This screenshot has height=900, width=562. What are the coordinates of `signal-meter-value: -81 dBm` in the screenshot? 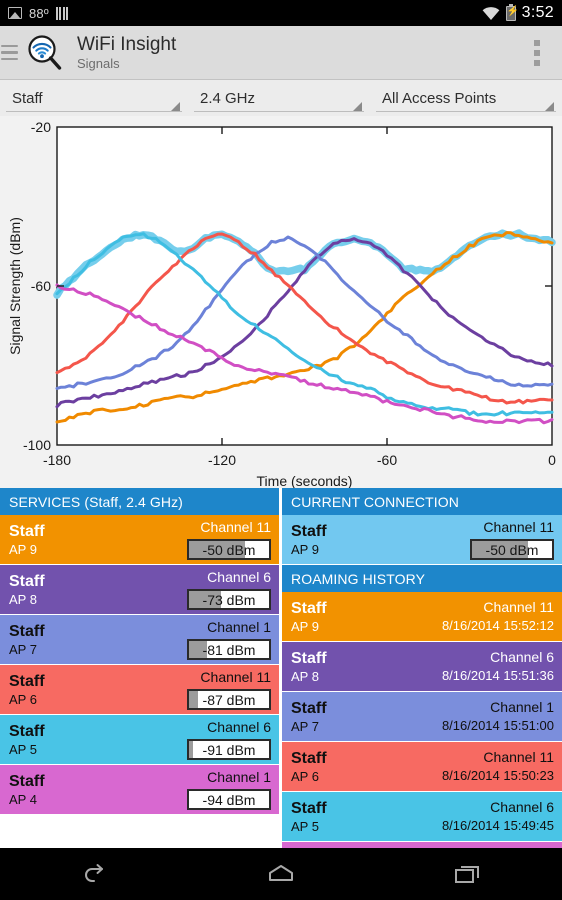 It's located at (229, 649).